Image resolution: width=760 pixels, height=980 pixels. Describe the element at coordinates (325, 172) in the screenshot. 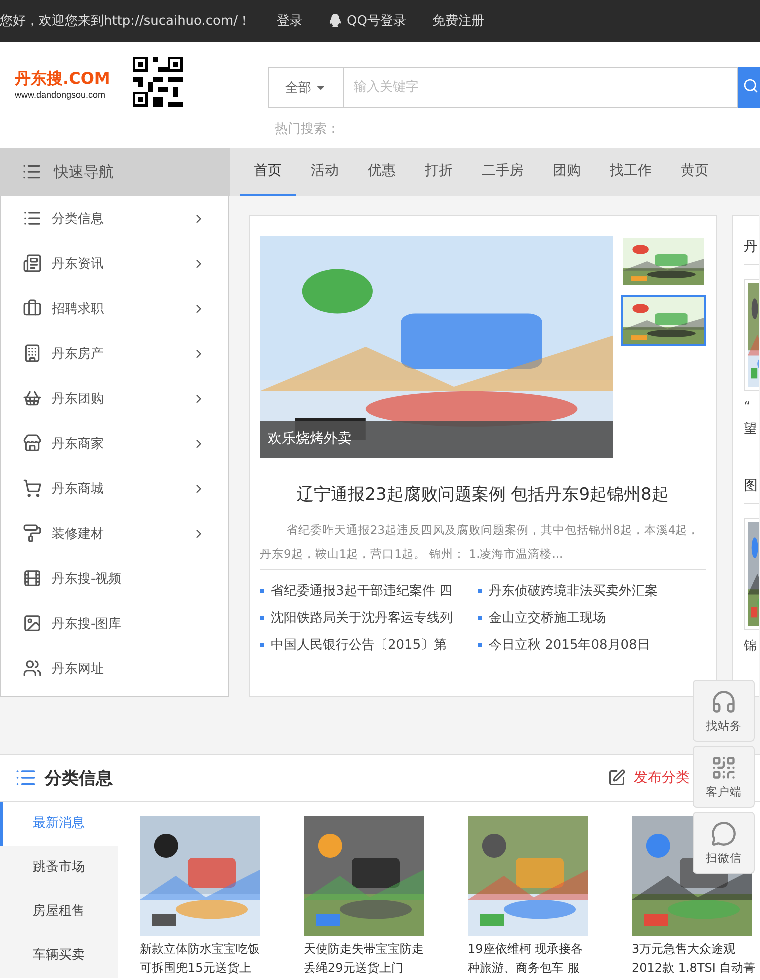

I see `nav-tab: 活动` at that location.